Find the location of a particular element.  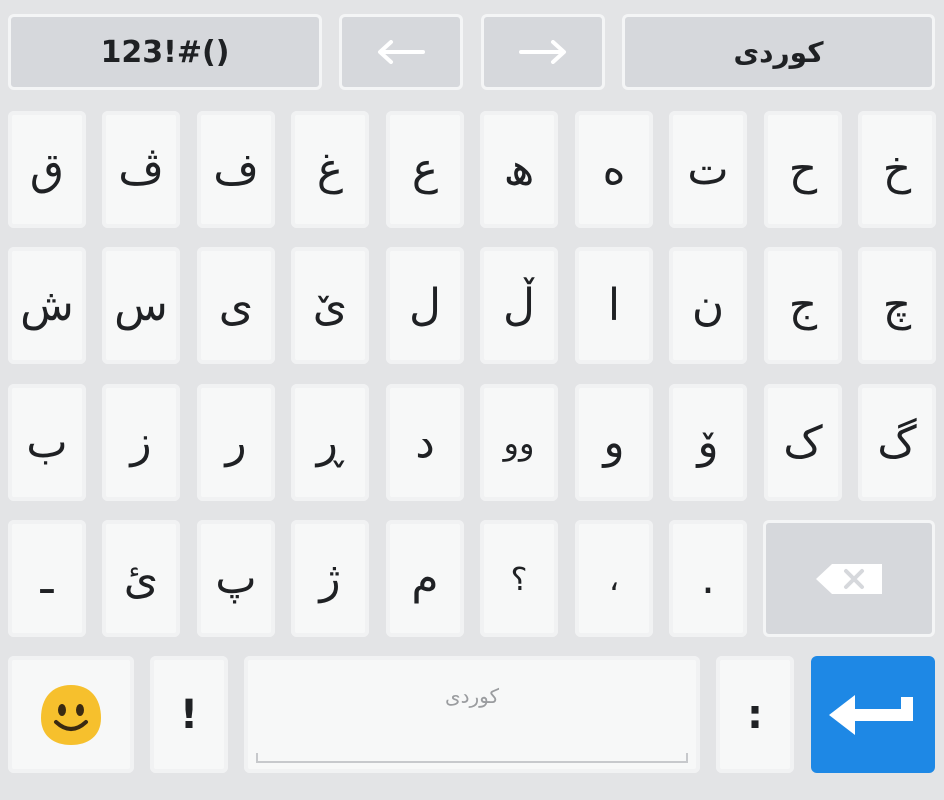

key-label: خ is located at coordinates (897, 169).